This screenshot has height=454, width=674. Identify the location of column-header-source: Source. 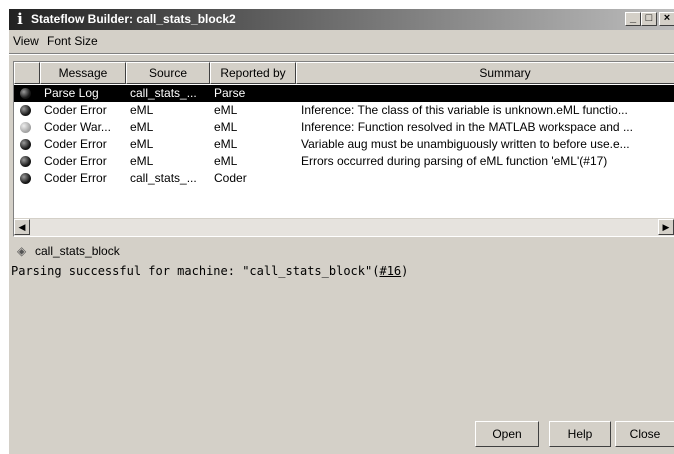
(168, 73).